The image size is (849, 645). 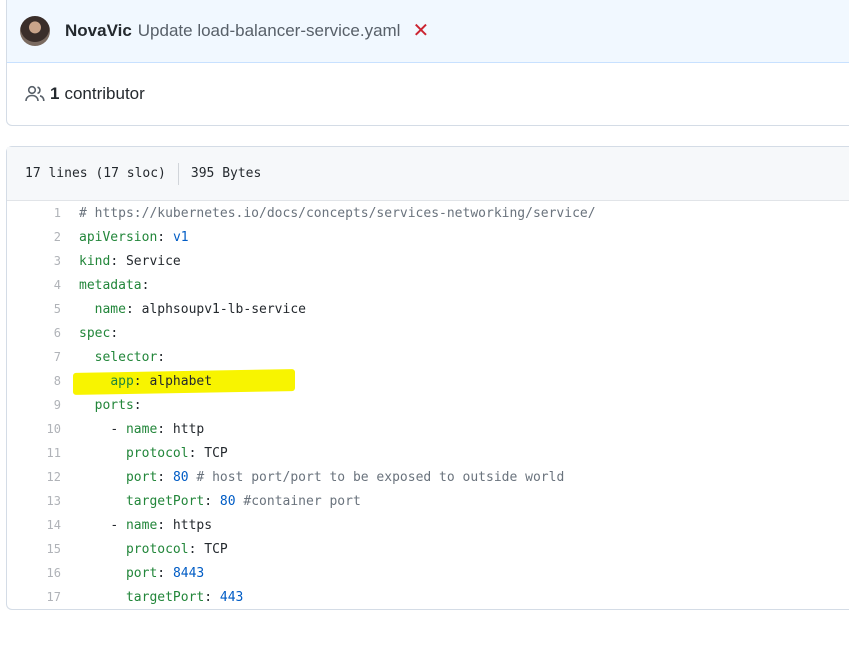 What do you see at coordinates (428, 525) in the screenshot?
I see `code-line: 14 - name: https` at bounding box center [428, 525].